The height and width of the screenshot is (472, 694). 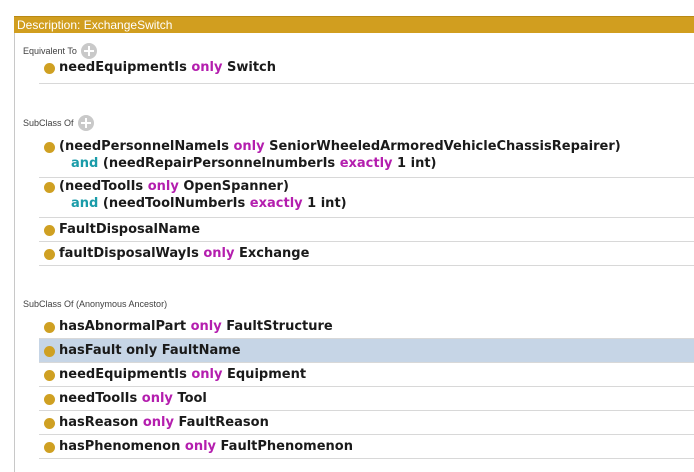 What do you see at coordinates (95, 25) in the screenshot?
I see `description-title: Description: ExchangeSwitch` at bounding box center [95, 25].